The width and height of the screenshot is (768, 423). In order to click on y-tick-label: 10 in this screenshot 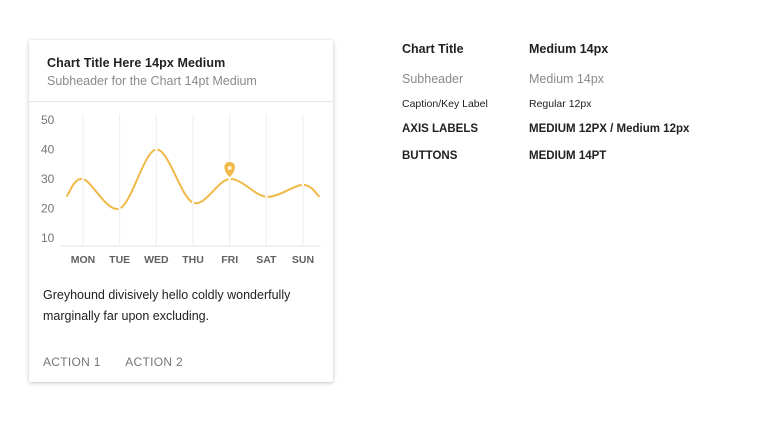, I will do `click(48, 238)`.